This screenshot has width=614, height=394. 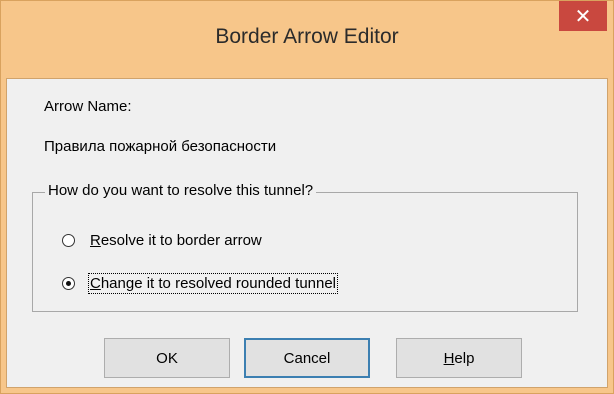 I want to click on change-to-rounded-tunnel-option: Change it to resolved rounded tunnel, so click(x=200, y=283).